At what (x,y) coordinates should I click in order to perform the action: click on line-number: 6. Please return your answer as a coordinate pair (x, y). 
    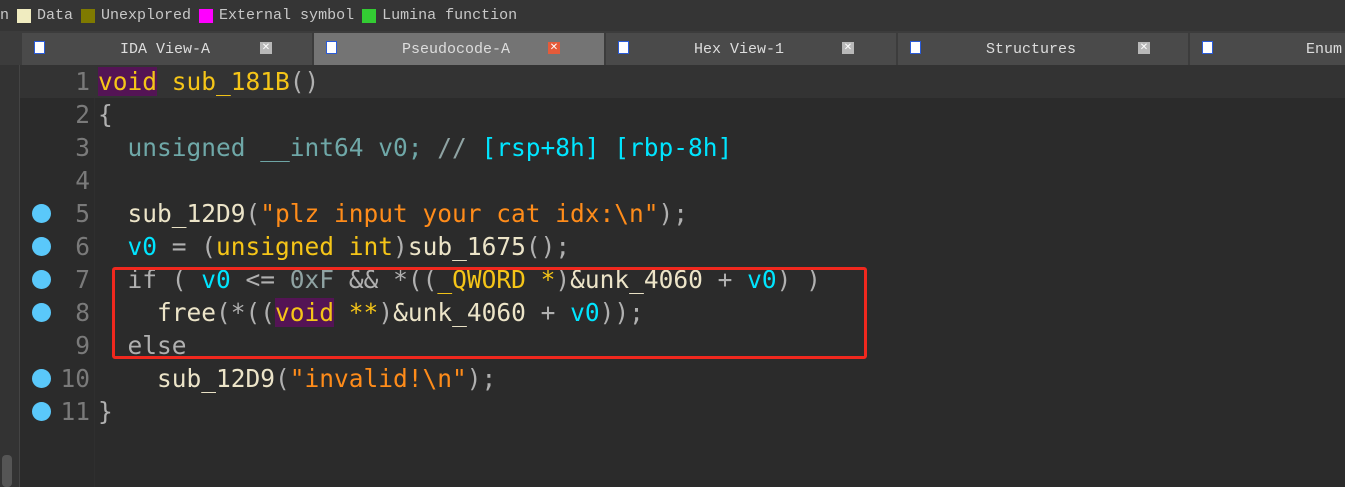
    Looking at the image, I should click on (82, 246).